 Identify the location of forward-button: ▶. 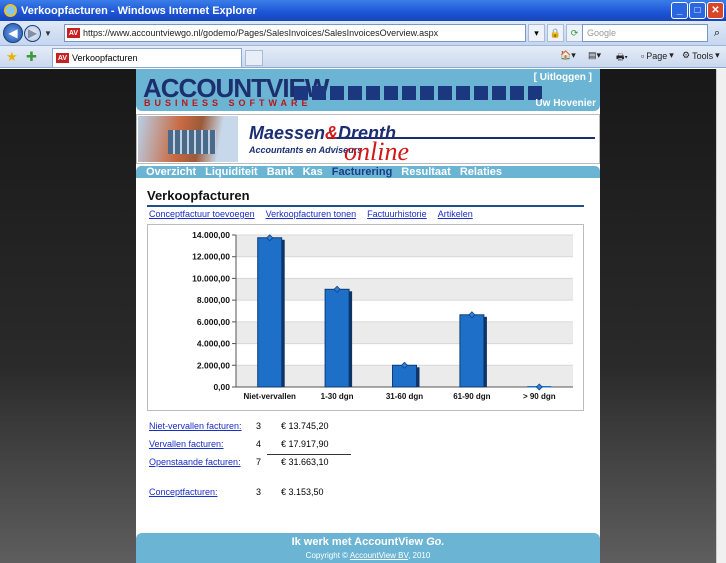
(32, 33).